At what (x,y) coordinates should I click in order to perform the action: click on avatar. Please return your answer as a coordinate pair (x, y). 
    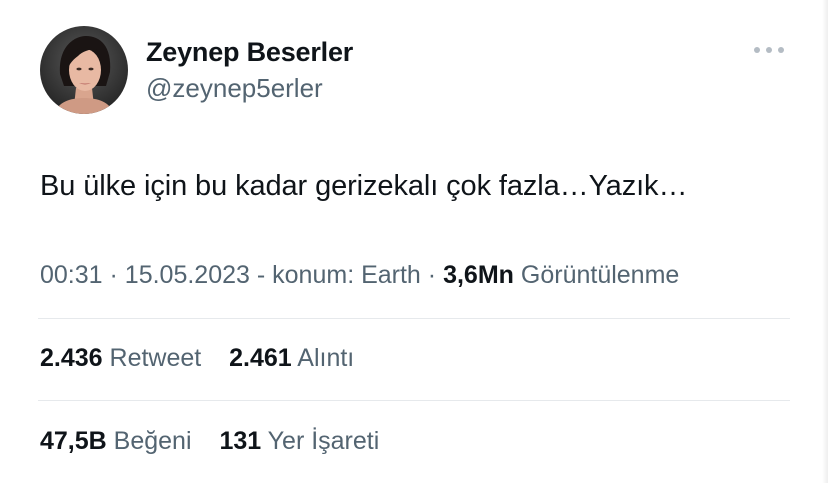
    Looking at the image, I should click on (84, 70).